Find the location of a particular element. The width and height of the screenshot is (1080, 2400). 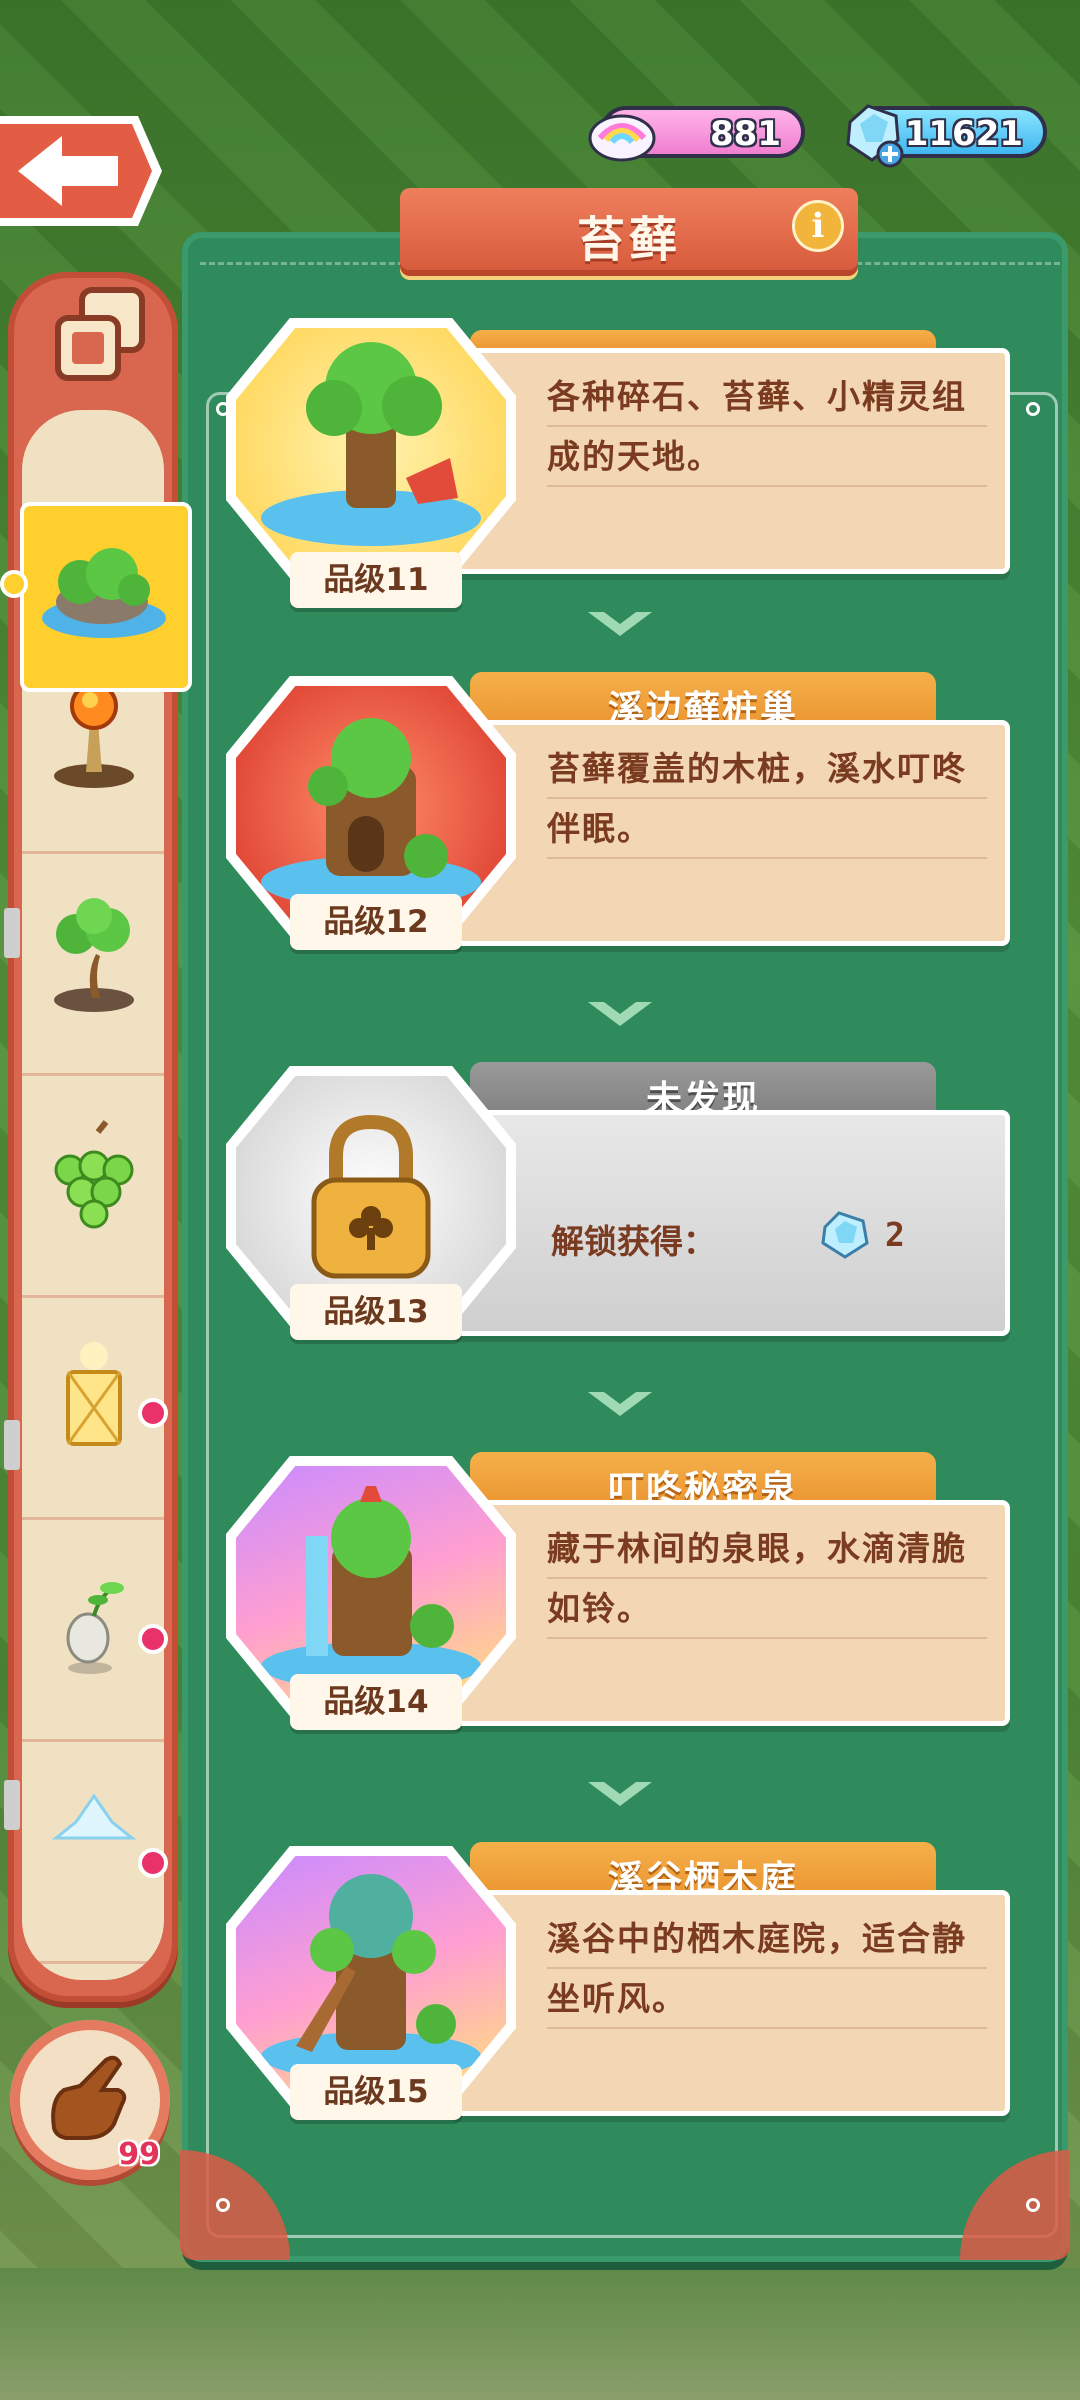

rainbow-currency-counter: 881 is located at coordinates (696, 134).